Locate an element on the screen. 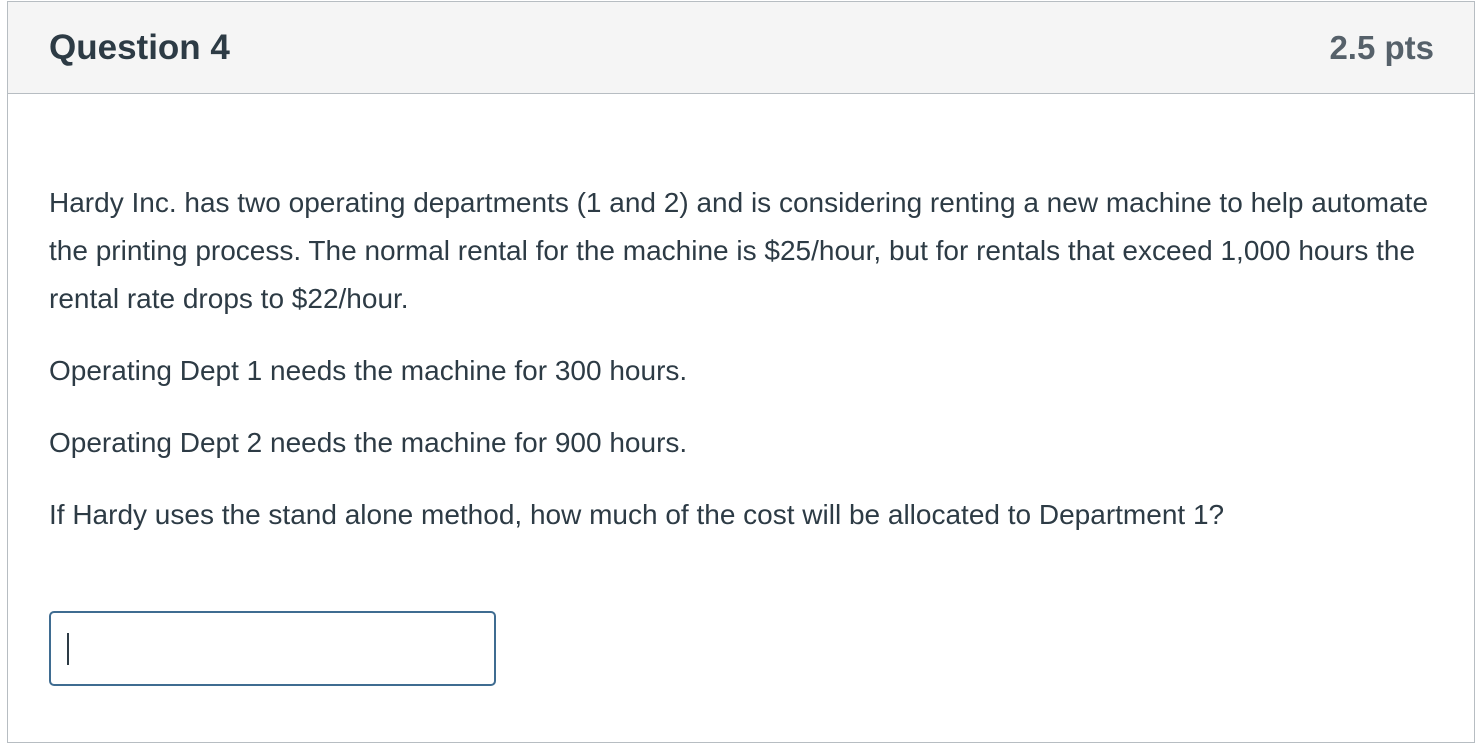 The width and height of the screenshot is (1478, 746). question-header: Question 4 2.5 pts is located at coordinates (741, 48).